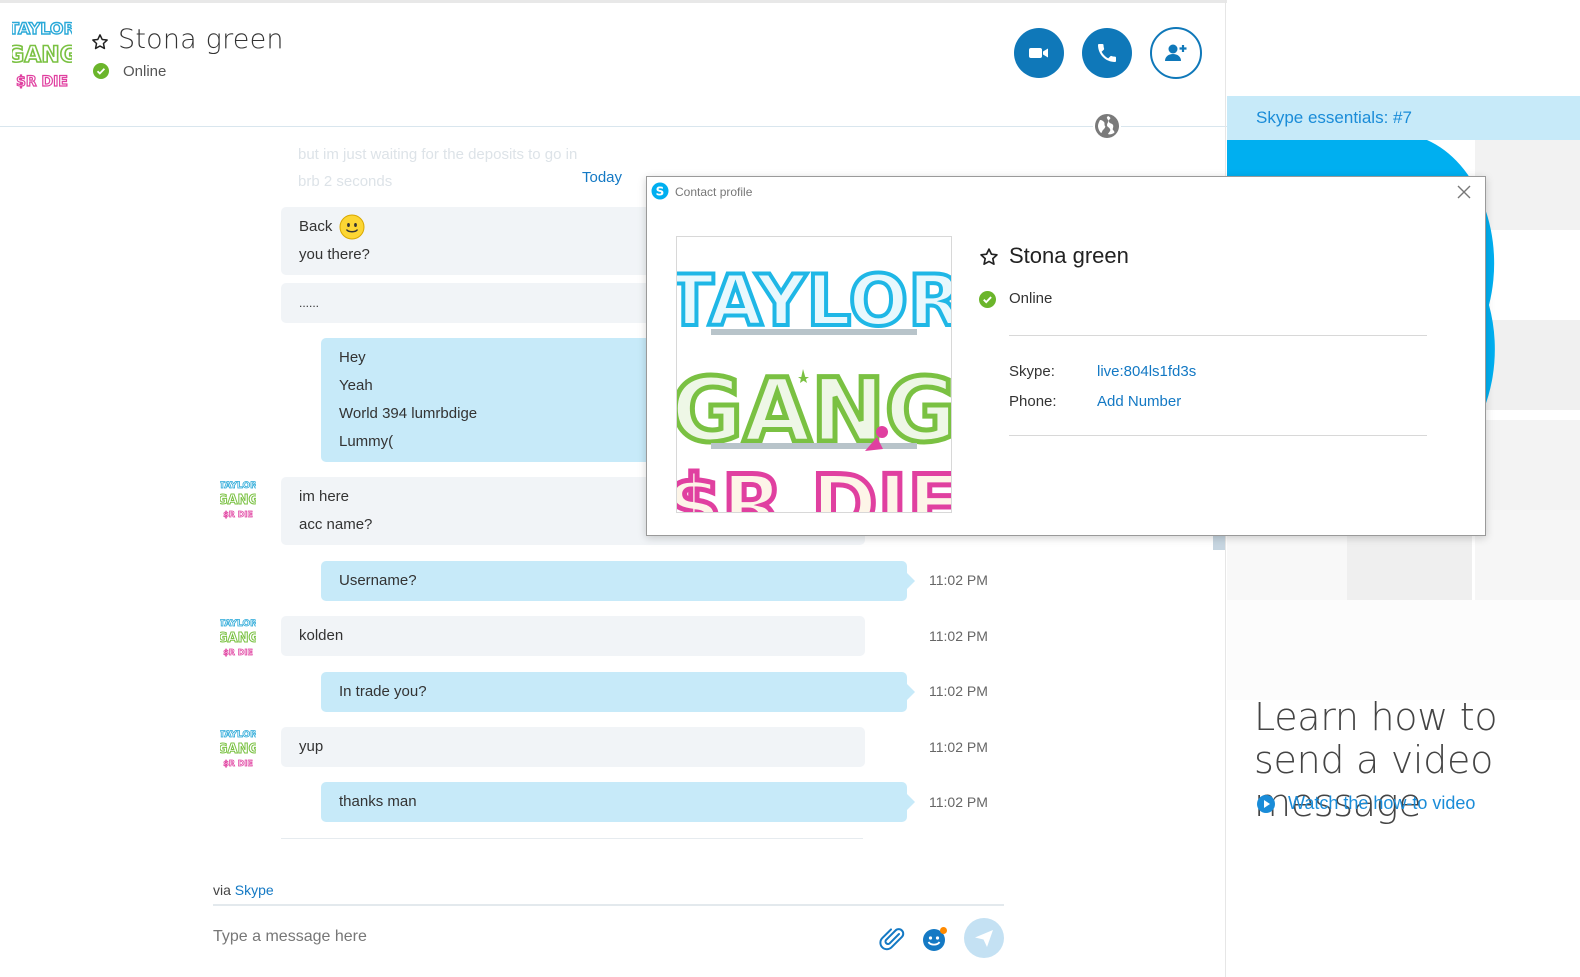 The image size is (1580, 977). I want to click on phone-icon, so click(1107, 53).